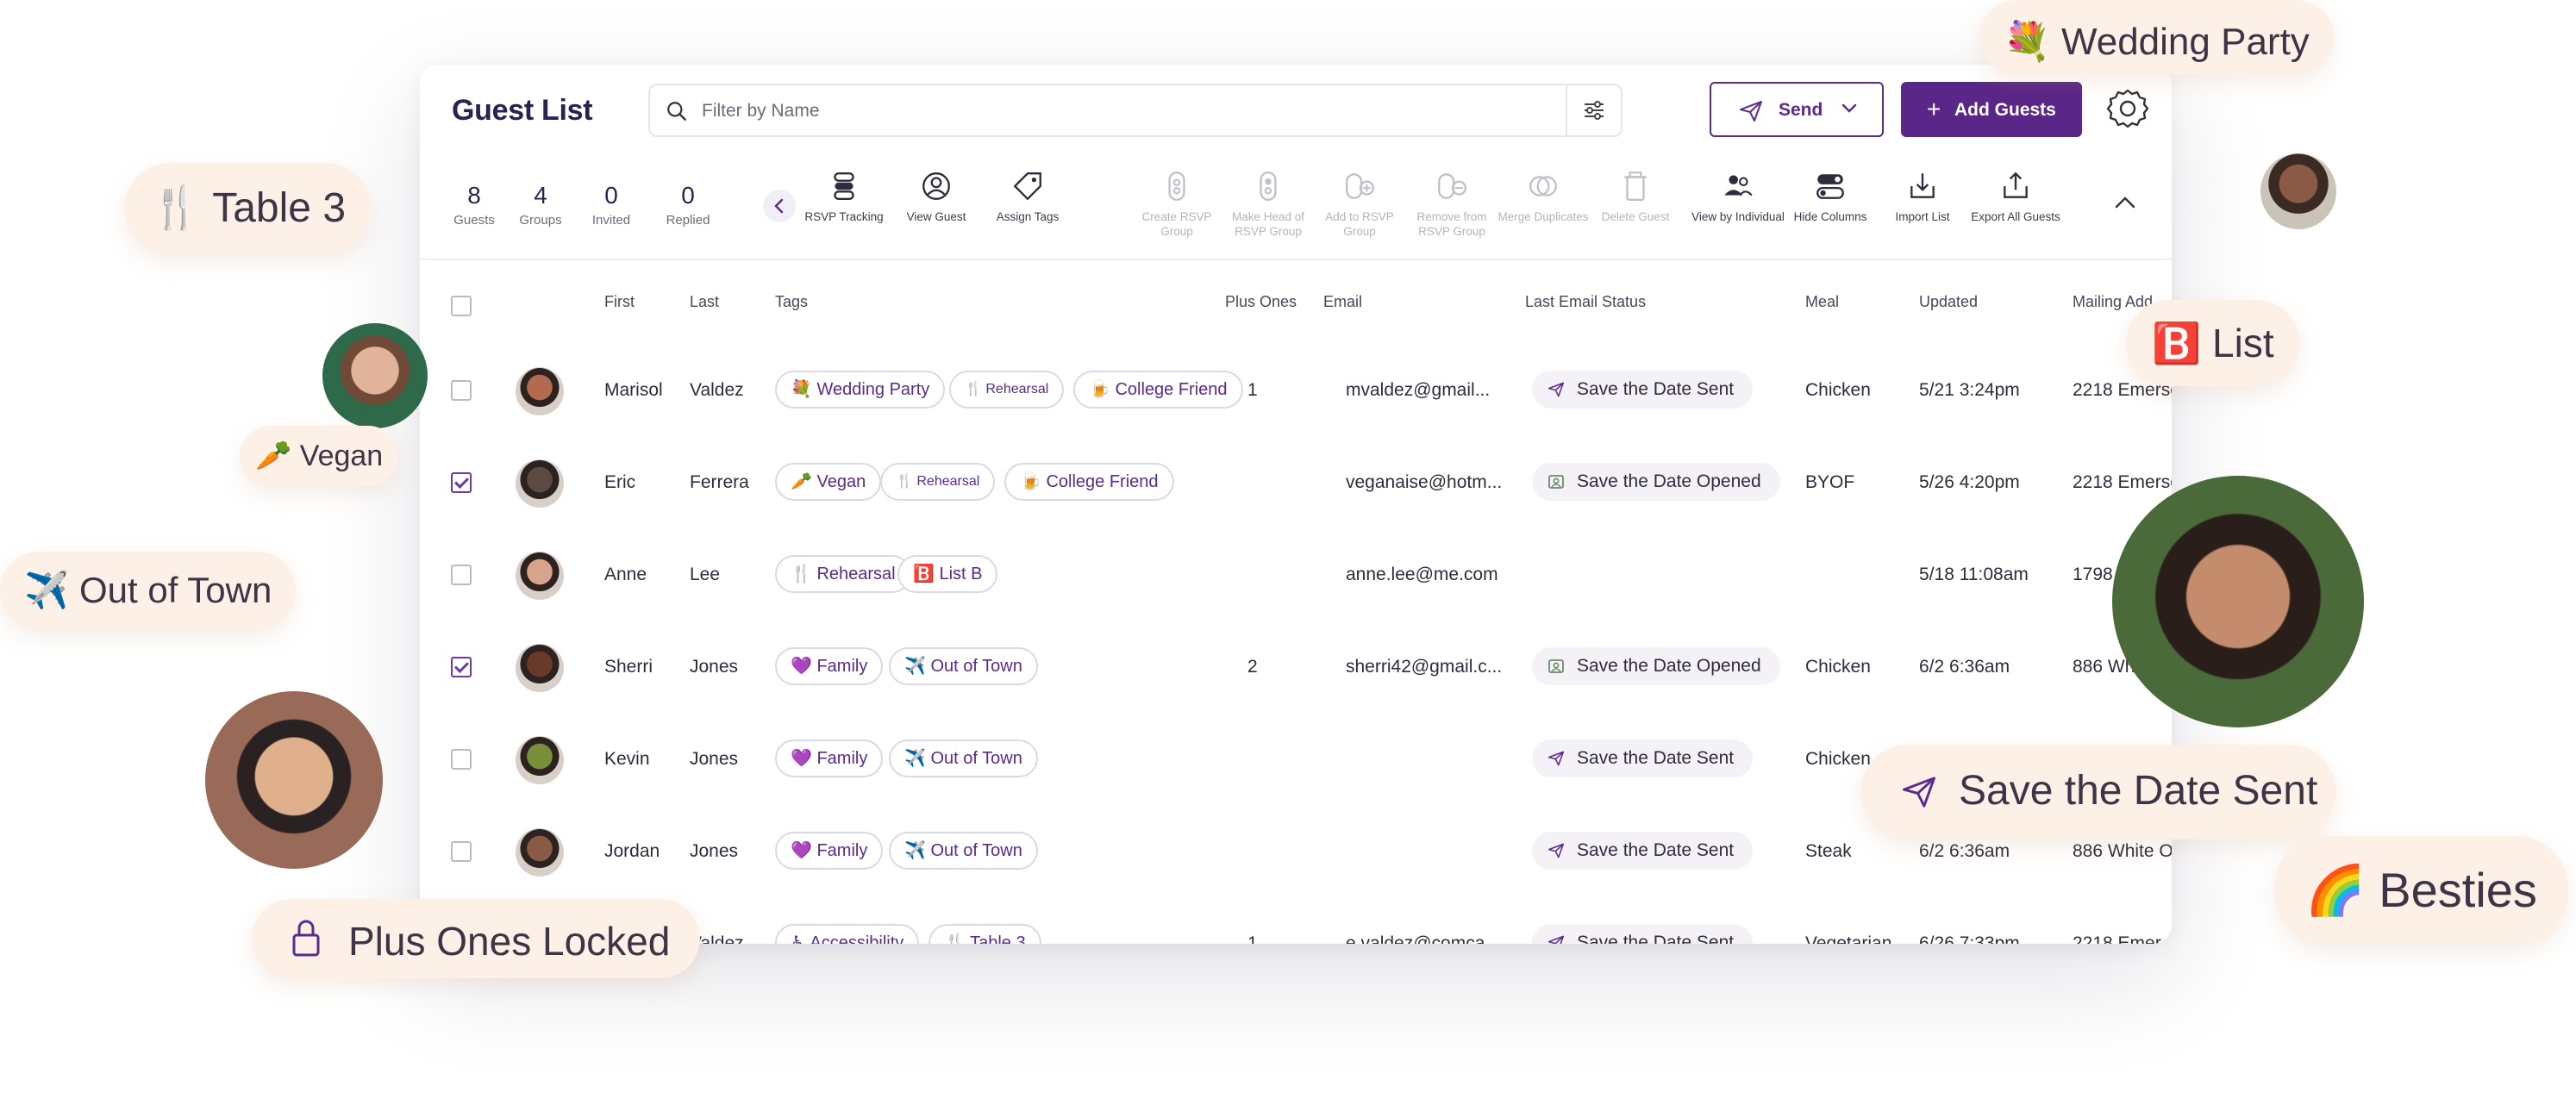  What do you see at coordinates (1133, 111) in the screenshot?
I see `search-input` at bounding box center [1133, 111].